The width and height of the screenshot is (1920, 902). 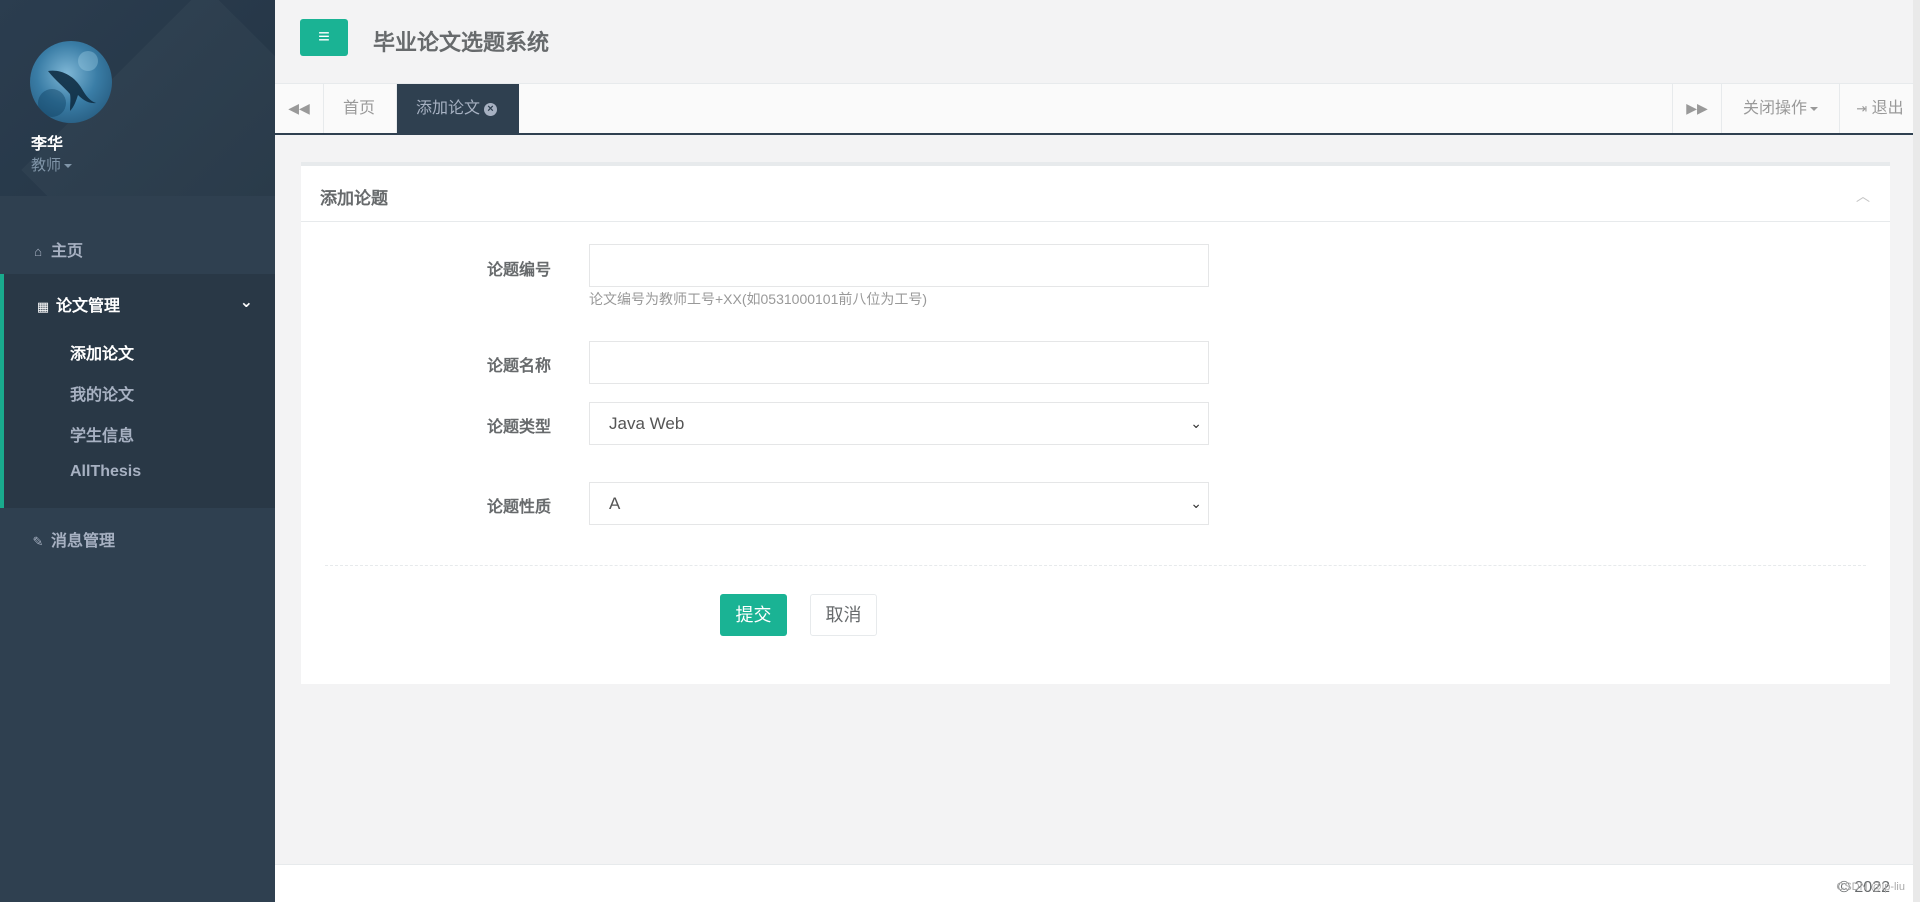 What do you see at coordinates (758, 299) in the screenshot?
I see `topic-code-help-text: 论文编号为教师工号+XX(如0531000101前八位为工号)` at bounding box center [758, 299].